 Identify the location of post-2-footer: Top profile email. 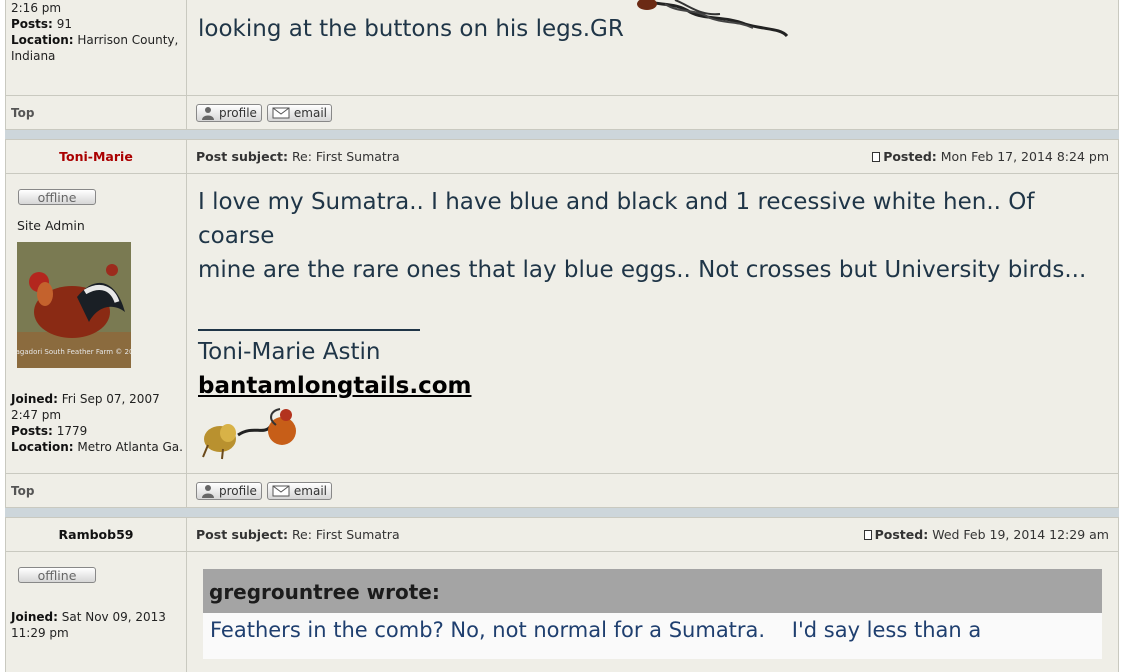
(562, 490).